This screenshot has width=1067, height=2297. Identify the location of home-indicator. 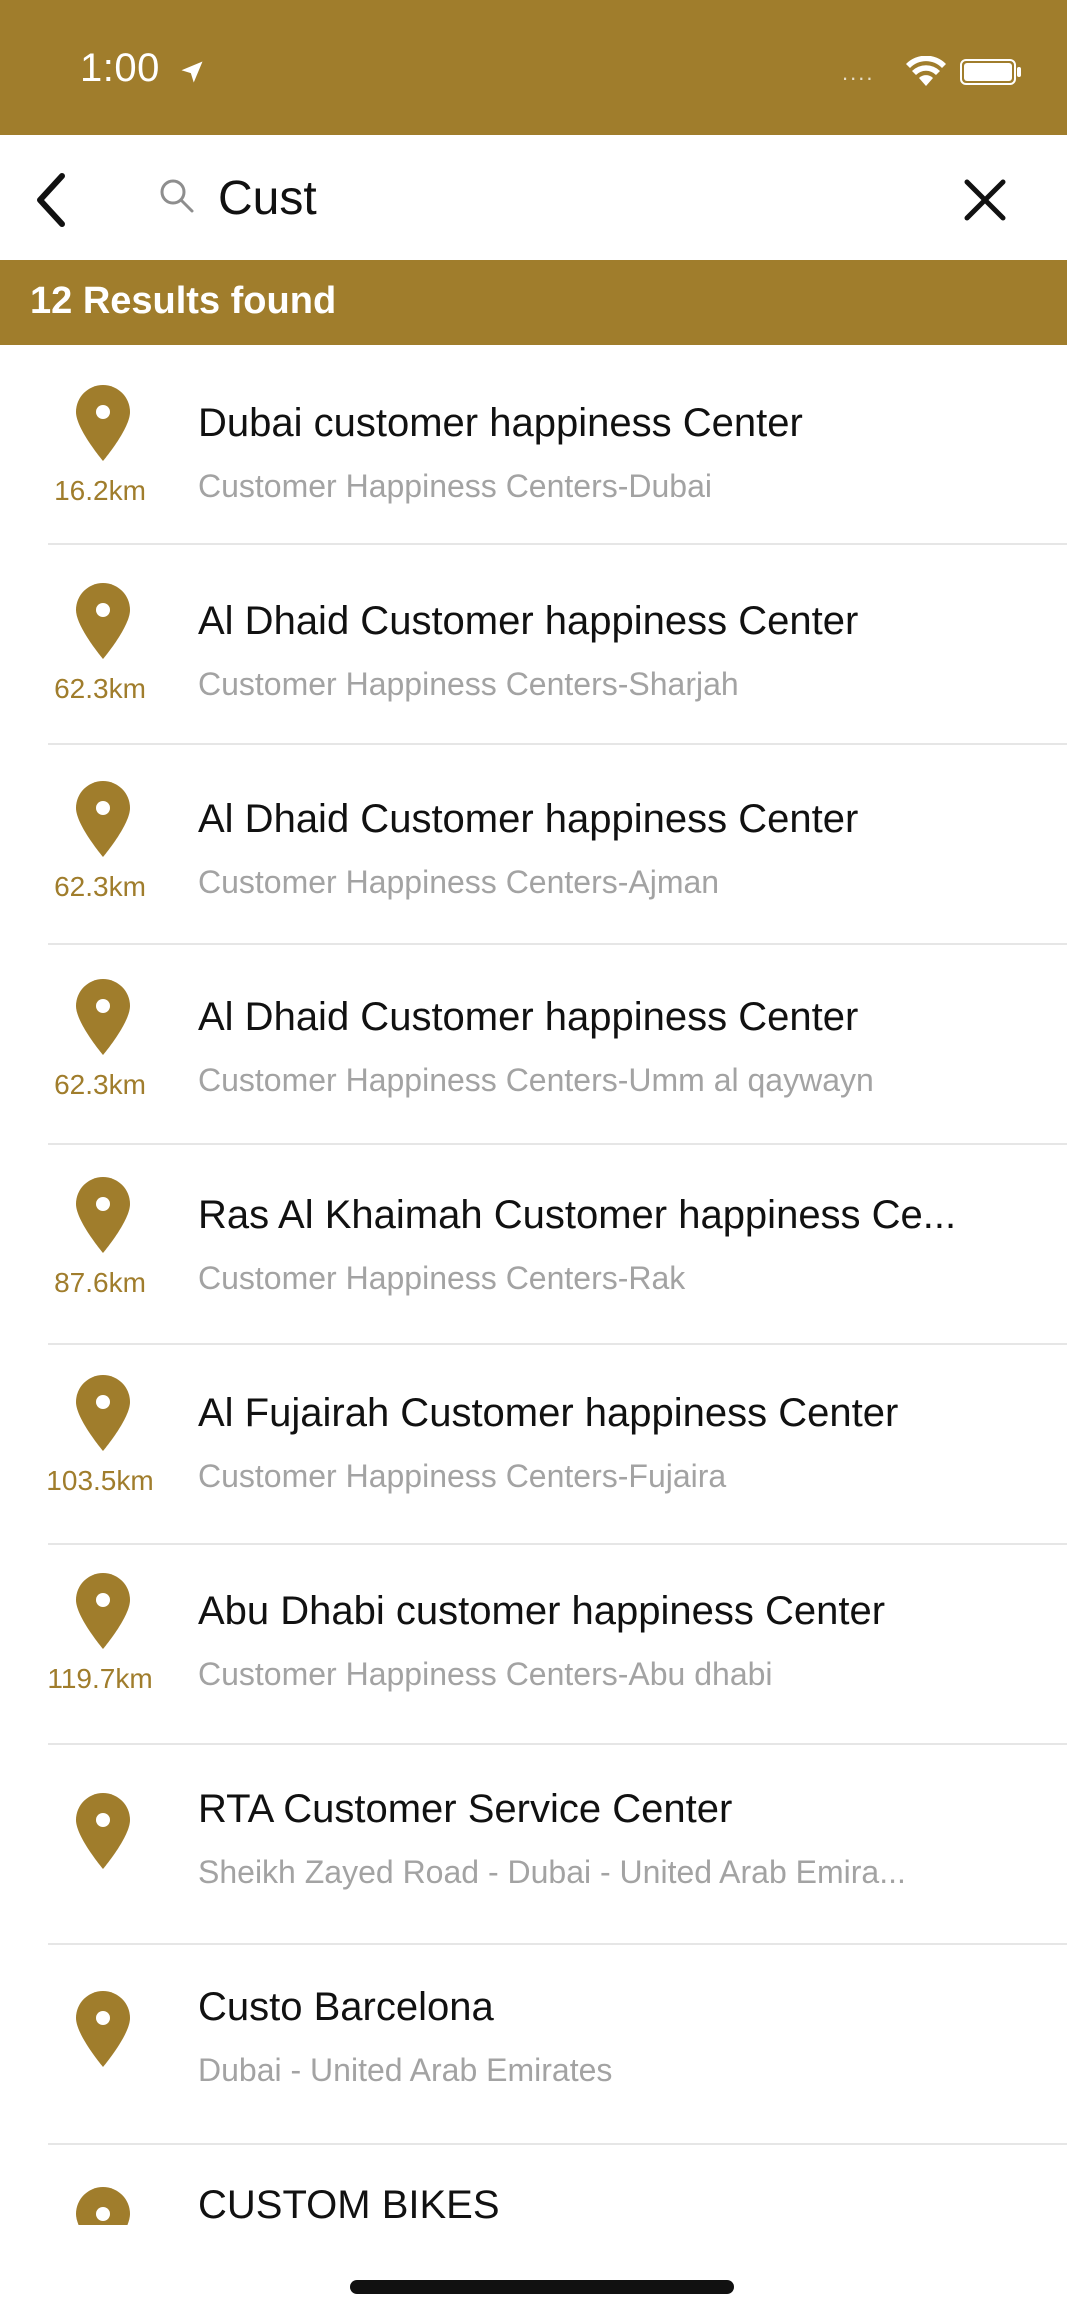
(542, 2287).